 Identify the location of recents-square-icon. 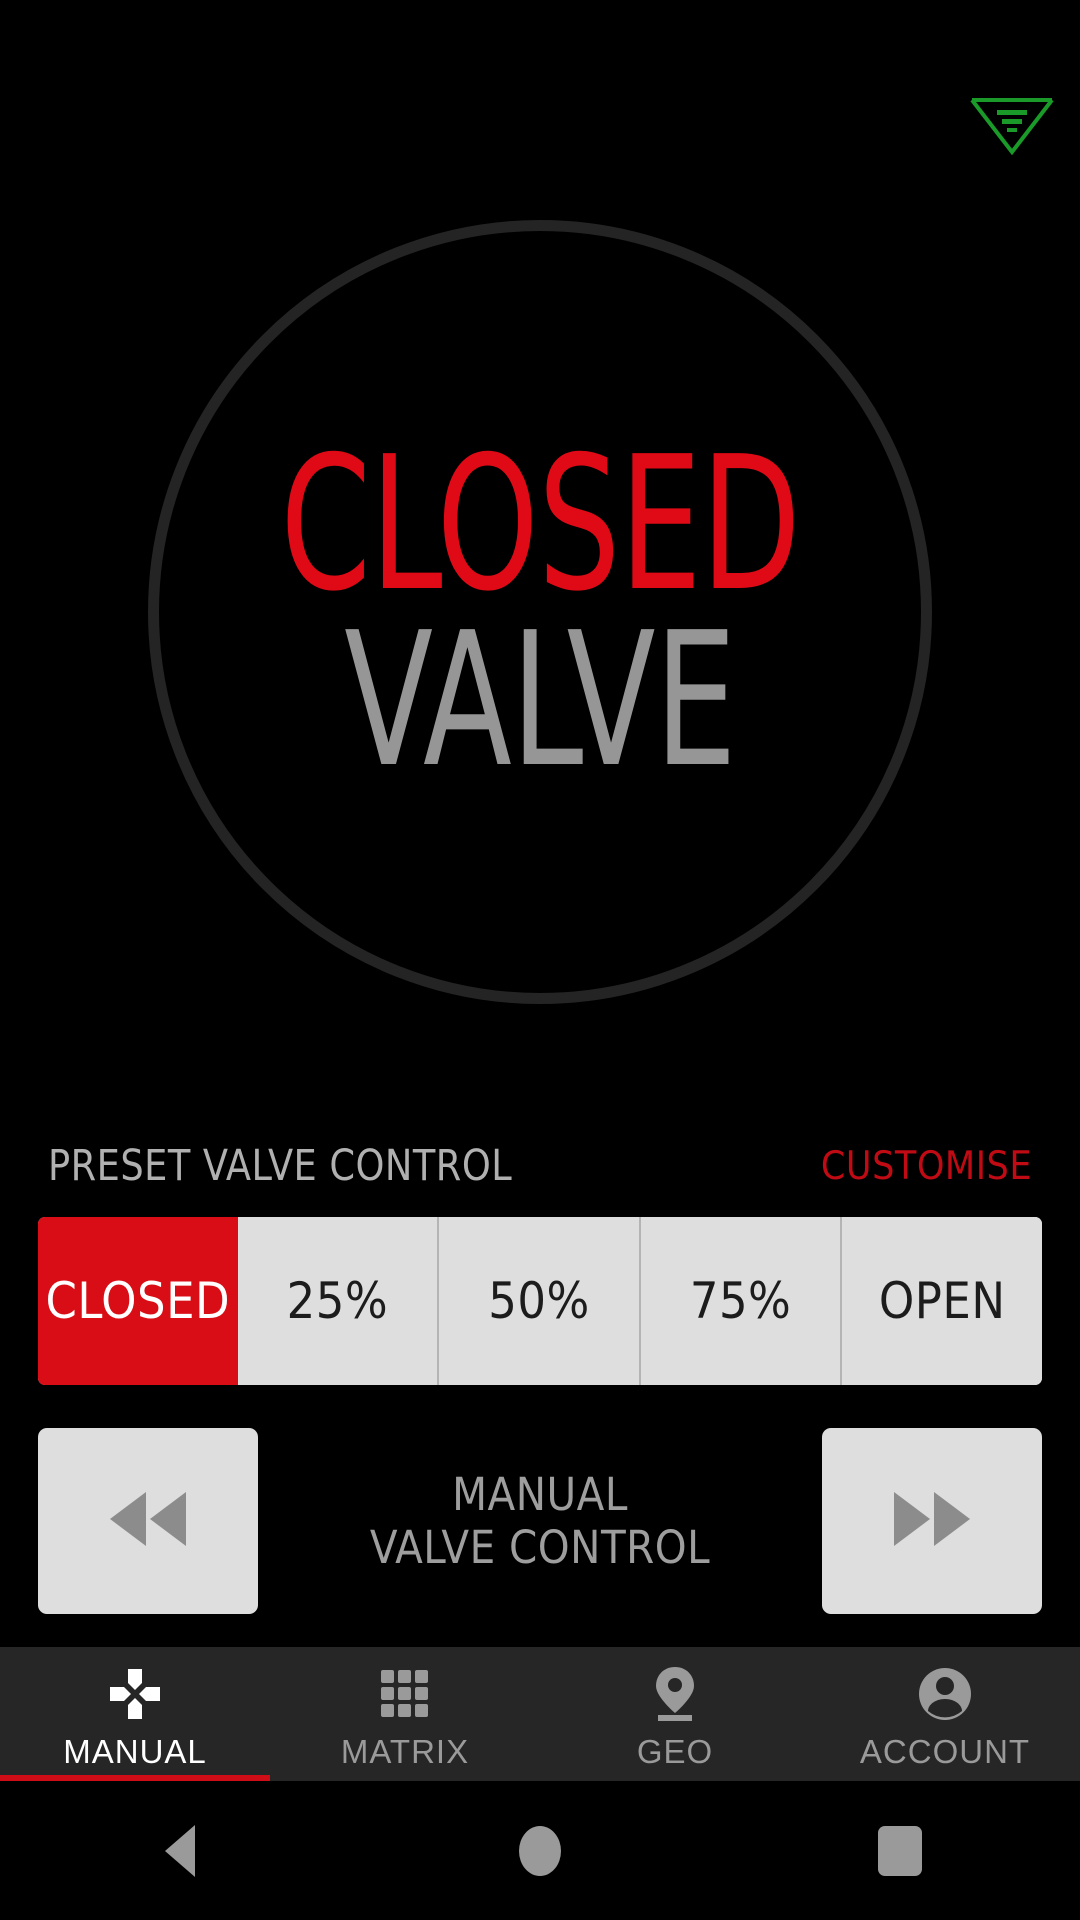
(900, 1850).